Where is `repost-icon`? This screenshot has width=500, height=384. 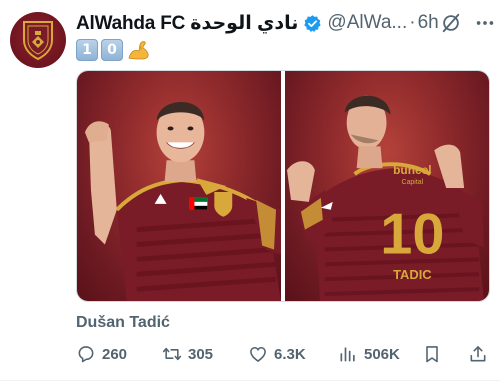 repost-icon is located at coordinates (172, 354).